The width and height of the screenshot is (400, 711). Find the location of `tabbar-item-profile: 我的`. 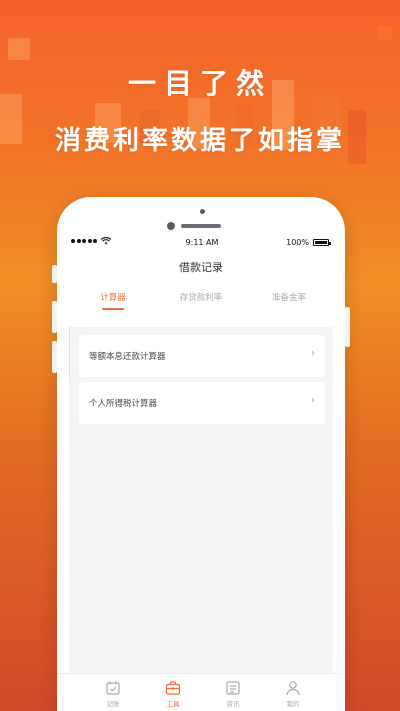

tabbar-item-profile: 我的 is located at coordinates (293, 694).